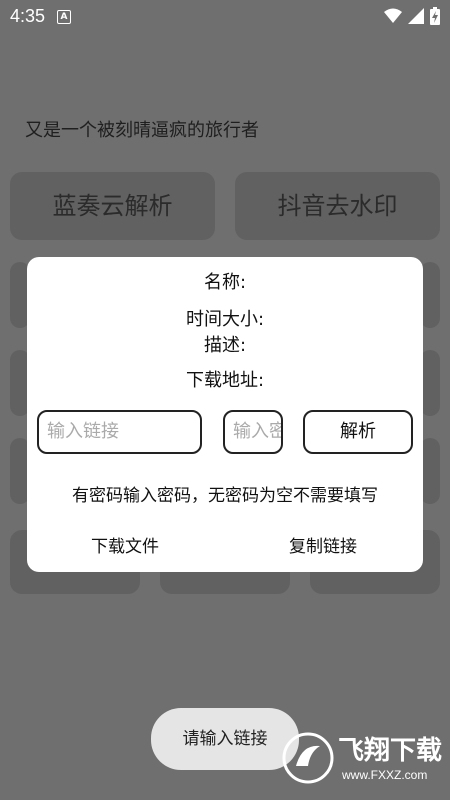  I want to click on status-a-icon: A, so click(64, 17).